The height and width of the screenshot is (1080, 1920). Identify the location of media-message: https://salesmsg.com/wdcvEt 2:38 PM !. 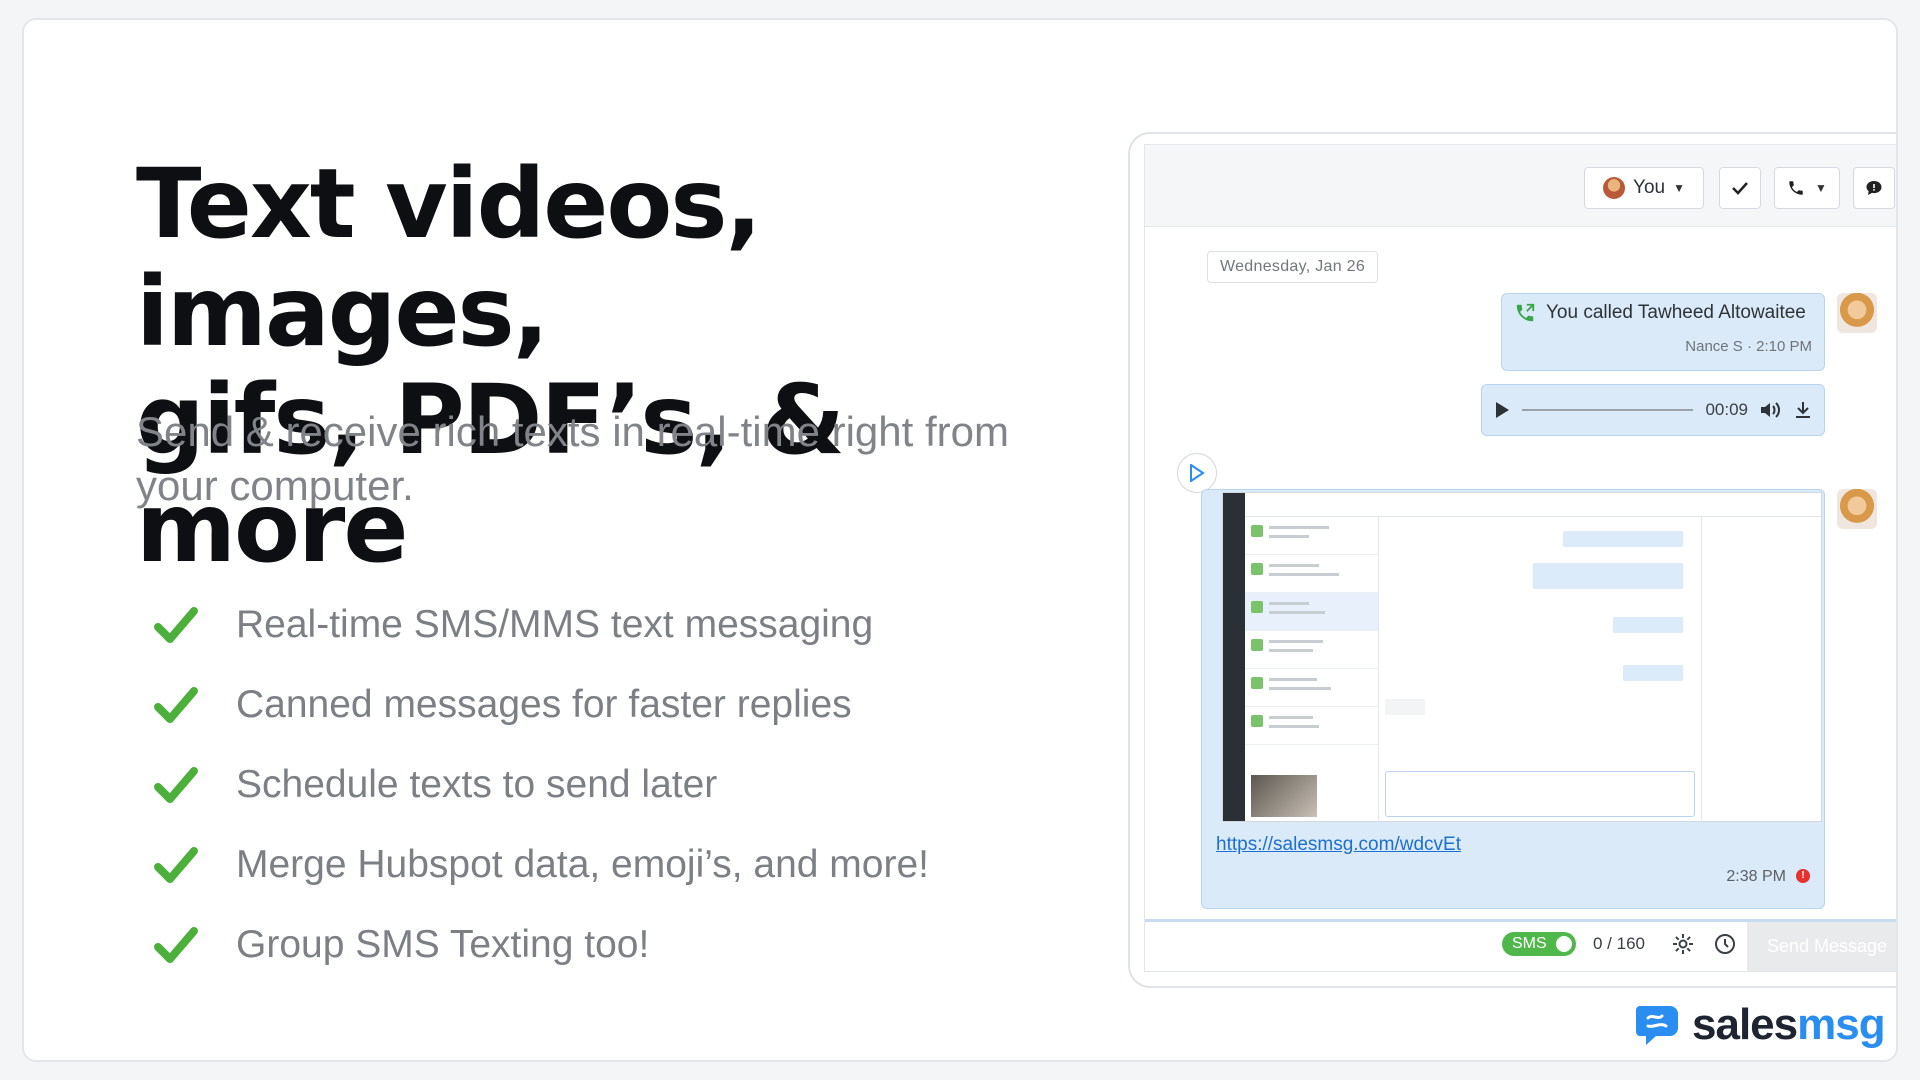
(1513, 699).